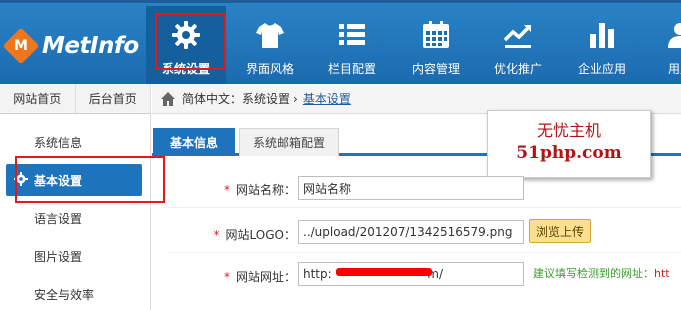 The height and width of the screenshot is (310, 681). Describe the element at coordinates (674, 69) in the screenshot. I see `nav-label: 用户` at that location.